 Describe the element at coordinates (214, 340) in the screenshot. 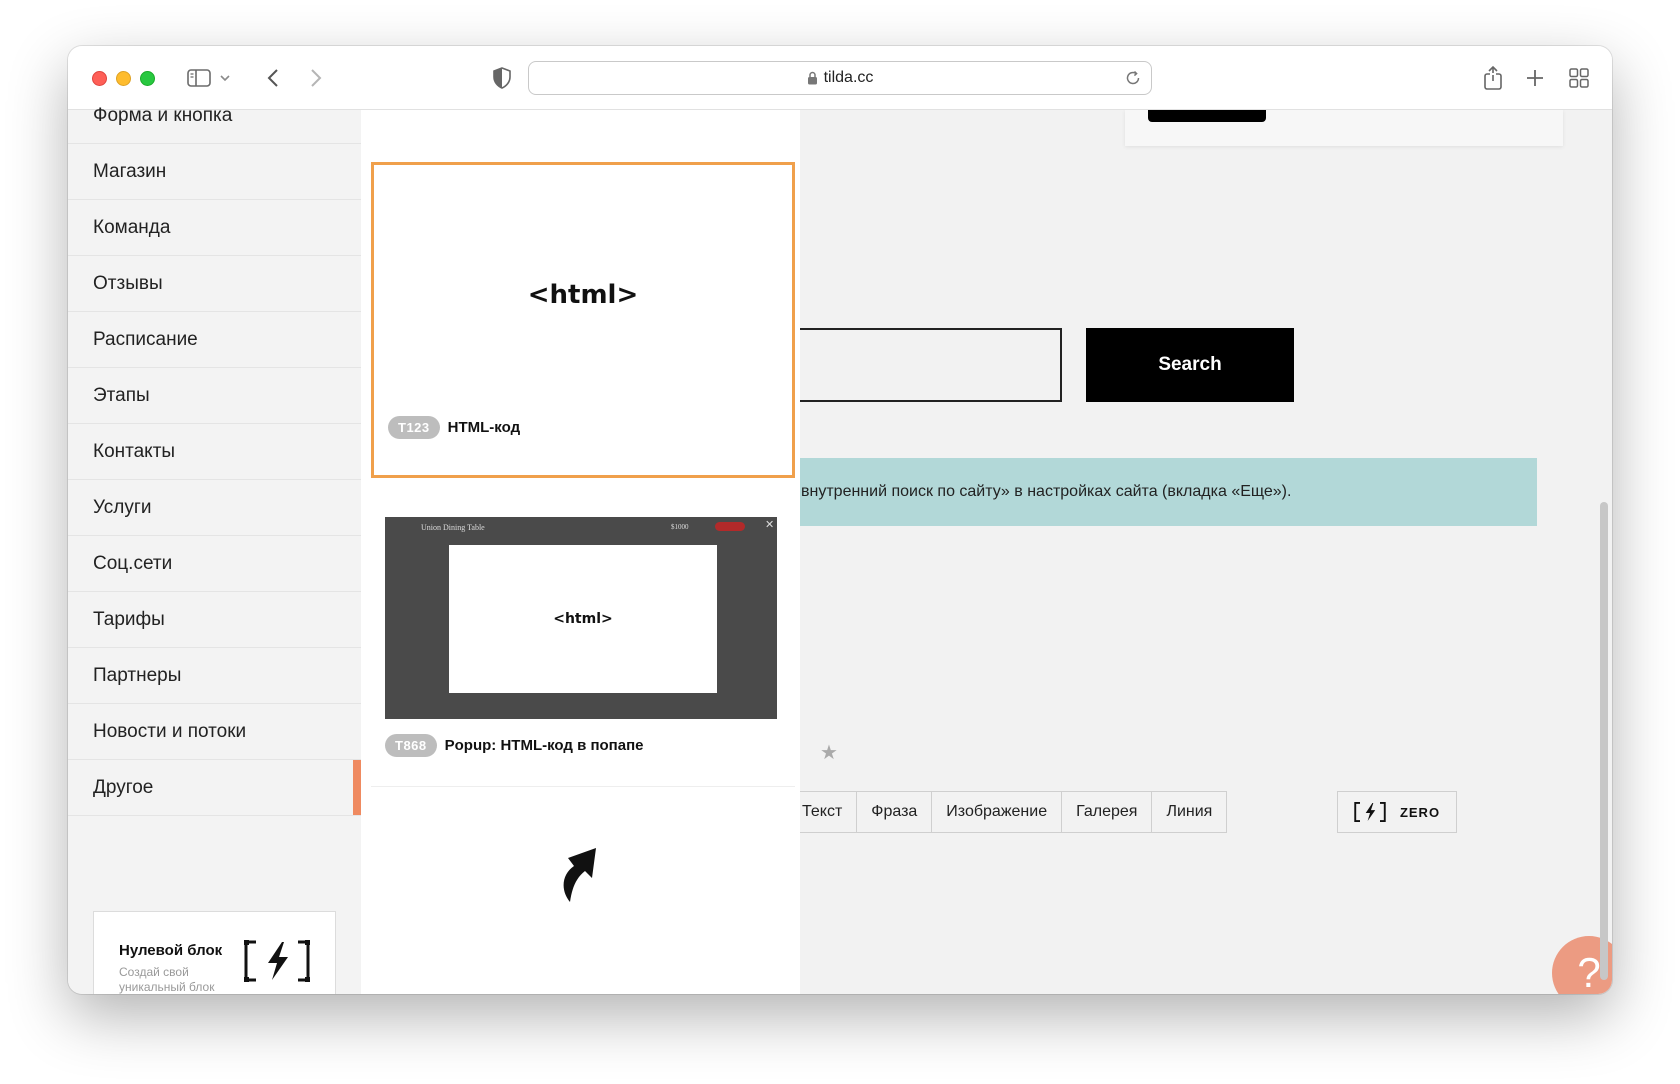

I see `sidebar-item-schedule: Расписание` at that location.